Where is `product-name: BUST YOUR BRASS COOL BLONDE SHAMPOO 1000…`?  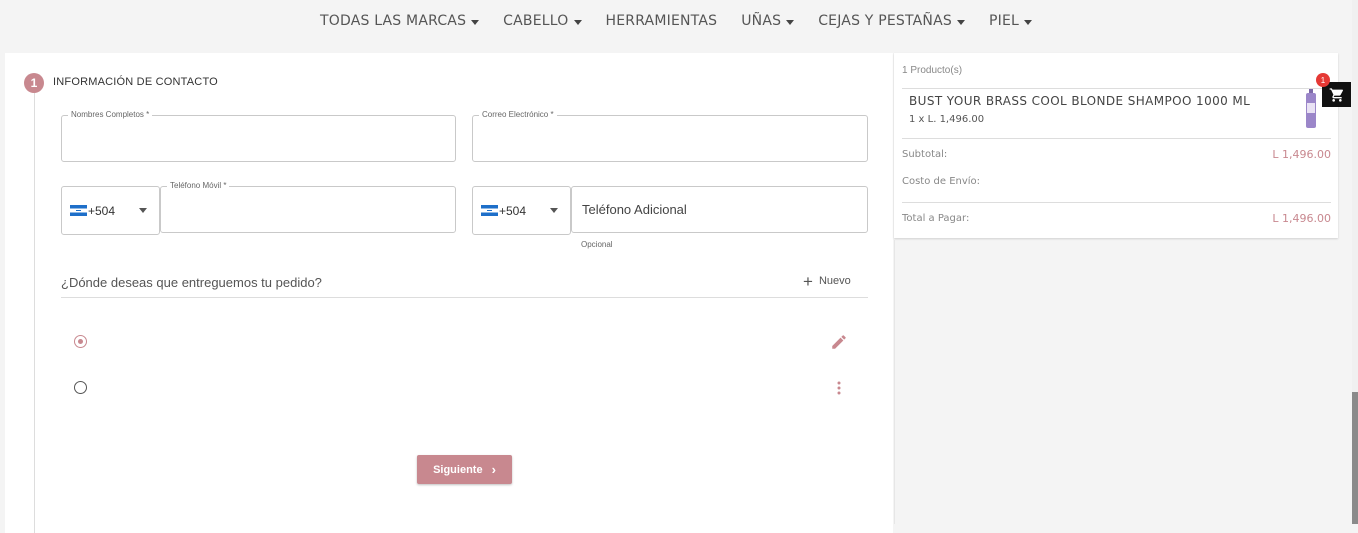 product-name: BUST YOUR BRASS COOL BLONDE SHAMPOO 1000… is located at coordinates (1080, 101).